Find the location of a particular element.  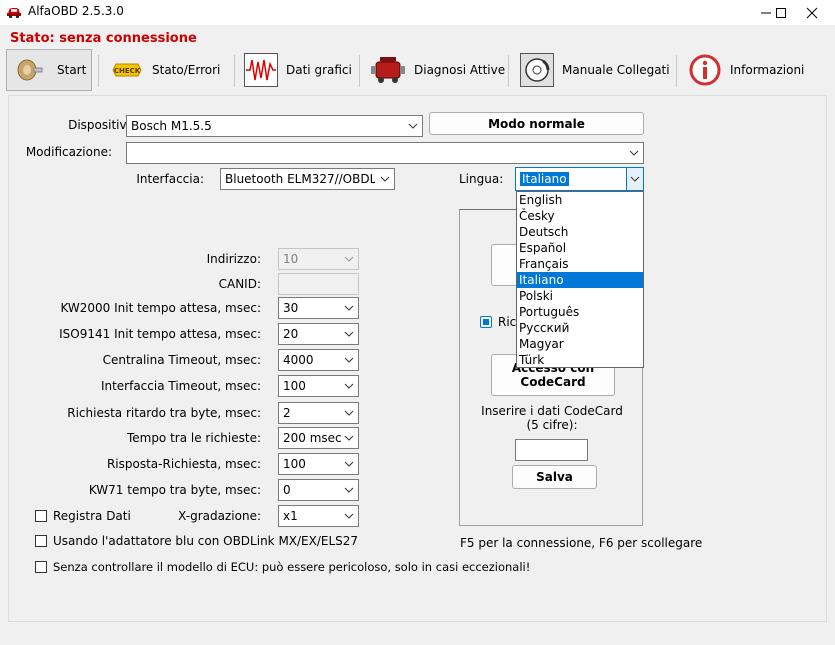

param-label: ISO9141 Init tempo attesa, msec: is located at coordinates (160, 334).